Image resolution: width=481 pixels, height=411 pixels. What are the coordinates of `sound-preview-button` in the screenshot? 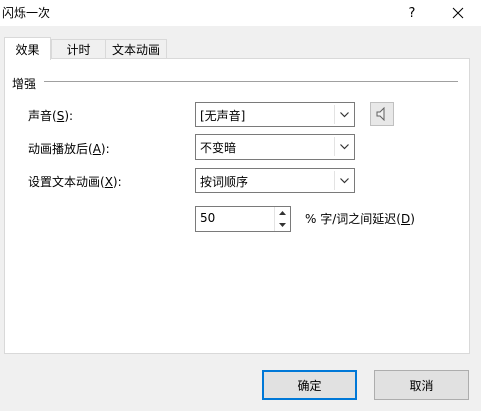 It's located at (382, 114).